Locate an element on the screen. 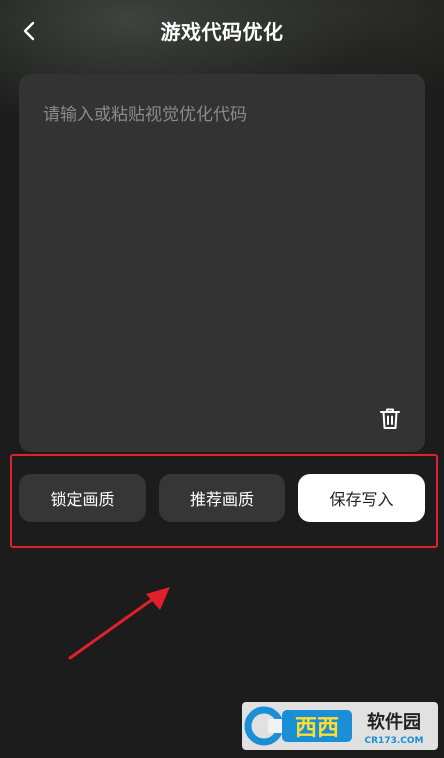 This screenshot has height=758, width=444. clear-button is located at coordinates (390, 419).